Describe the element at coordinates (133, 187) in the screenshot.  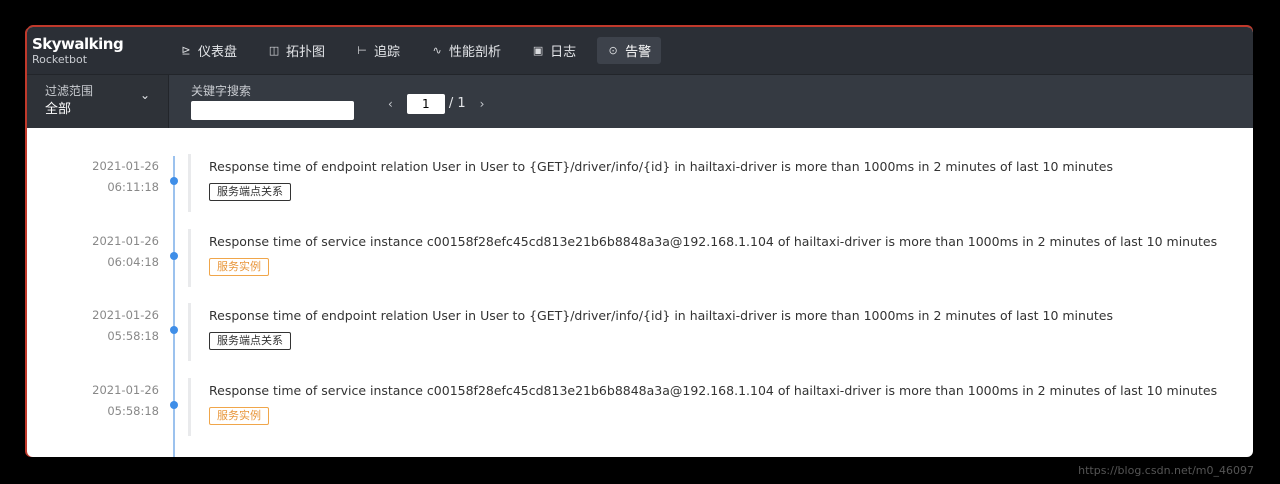
I see `alarm-clock: 06:11:18` at that location.